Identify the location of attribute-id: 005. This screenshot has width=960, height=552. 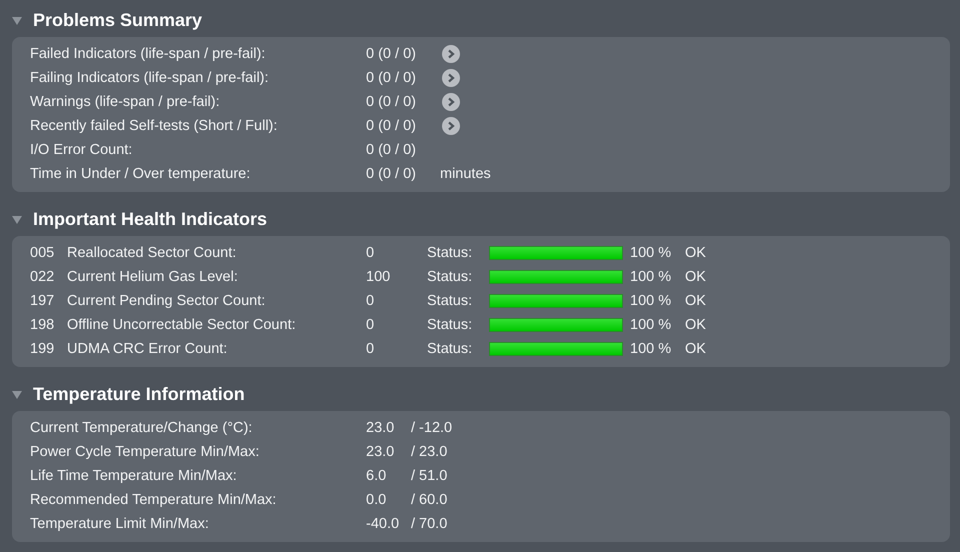
(43, 253).